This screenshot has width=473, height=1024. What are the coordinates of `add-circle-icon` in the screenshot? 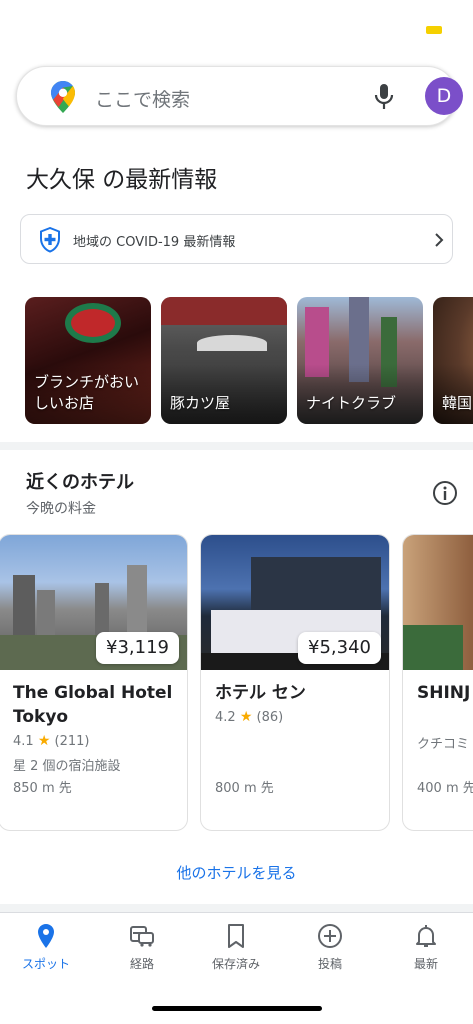 It's located at (330, 936).